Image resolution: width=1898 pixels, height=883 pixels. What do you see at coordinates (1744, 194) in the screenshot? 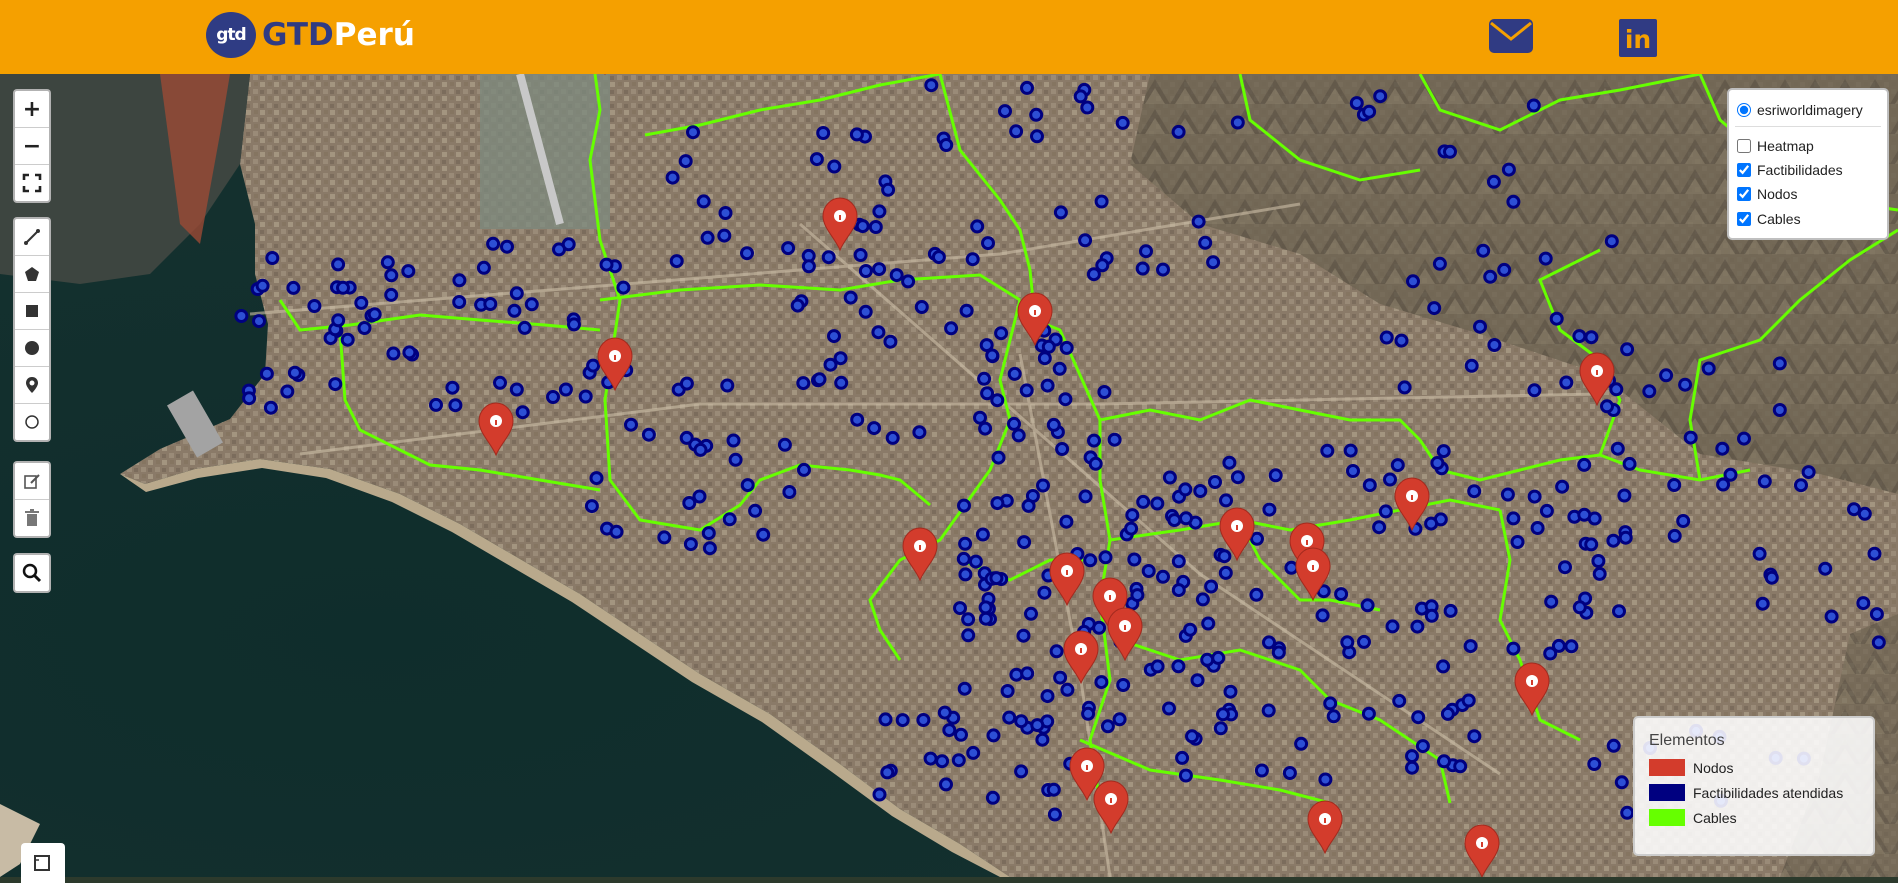
I see `nodos-checkbox` at bounding box center [1744, 194].